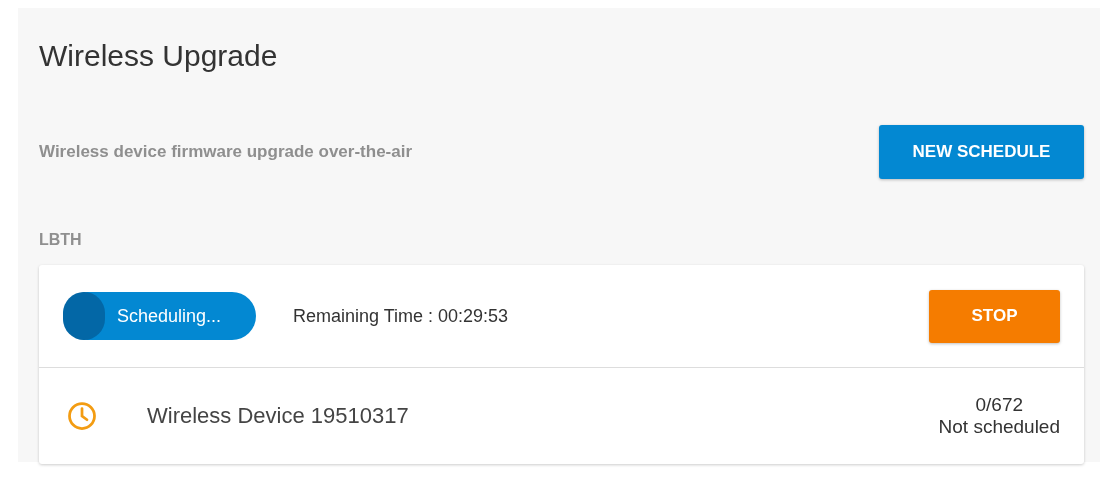 The image size is (1111, 490). Describe the element at coordinates (981, 152) in the screenshot. I see `new-schedule-button: NEW SCHEDULE` at that location.